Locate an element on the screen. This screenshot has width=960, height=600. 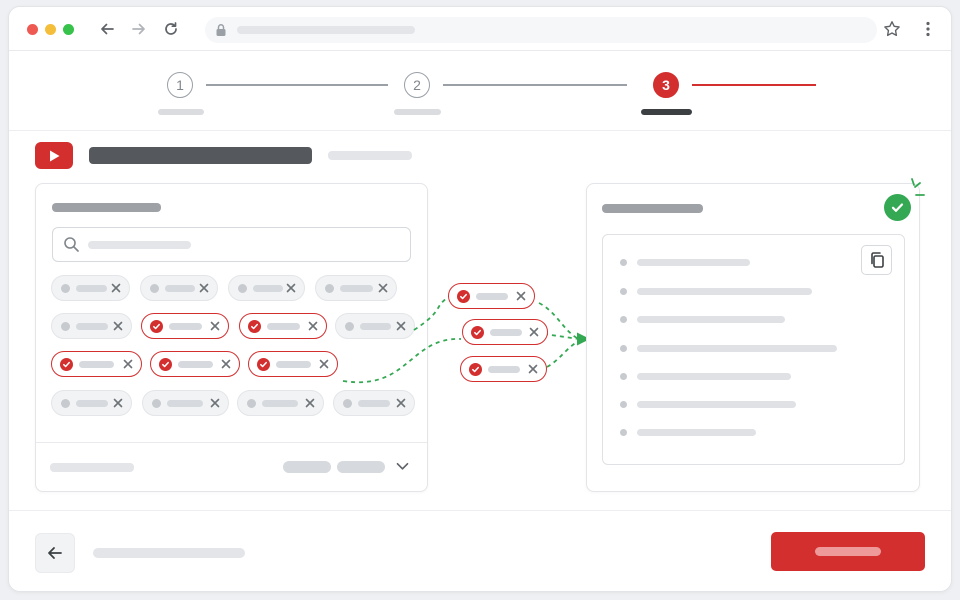
primary-action-label is located at coordinates (848, 551).